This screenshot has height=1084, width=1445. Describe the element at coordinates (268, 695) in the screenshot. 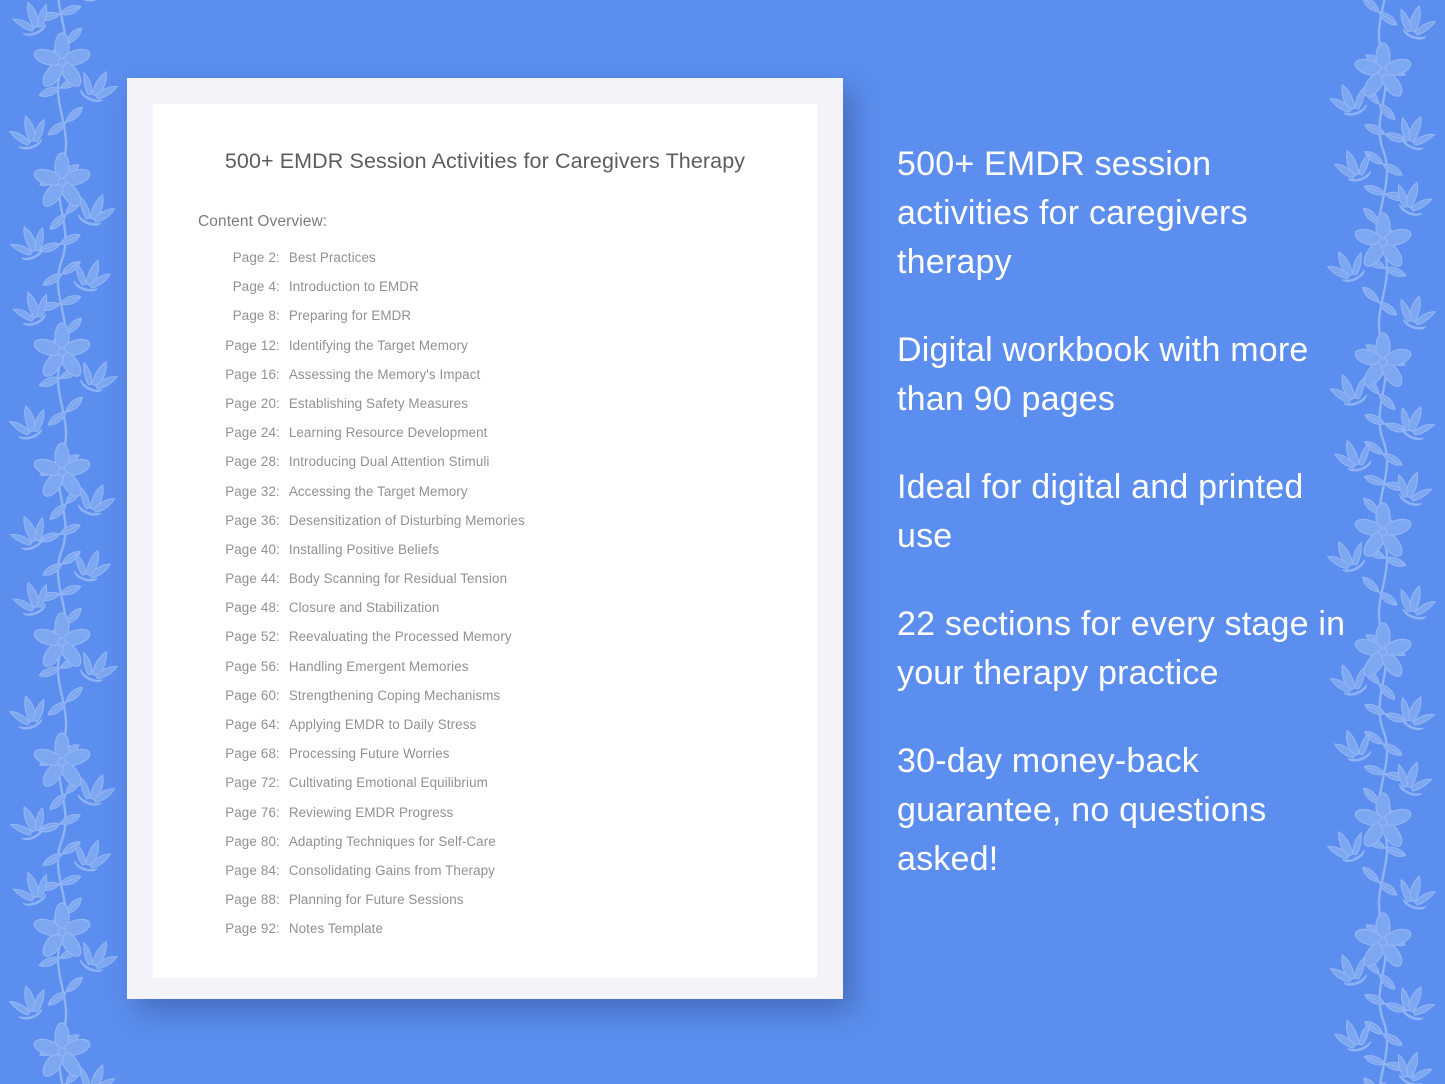

I see `toc-page-value: 60` at that location.